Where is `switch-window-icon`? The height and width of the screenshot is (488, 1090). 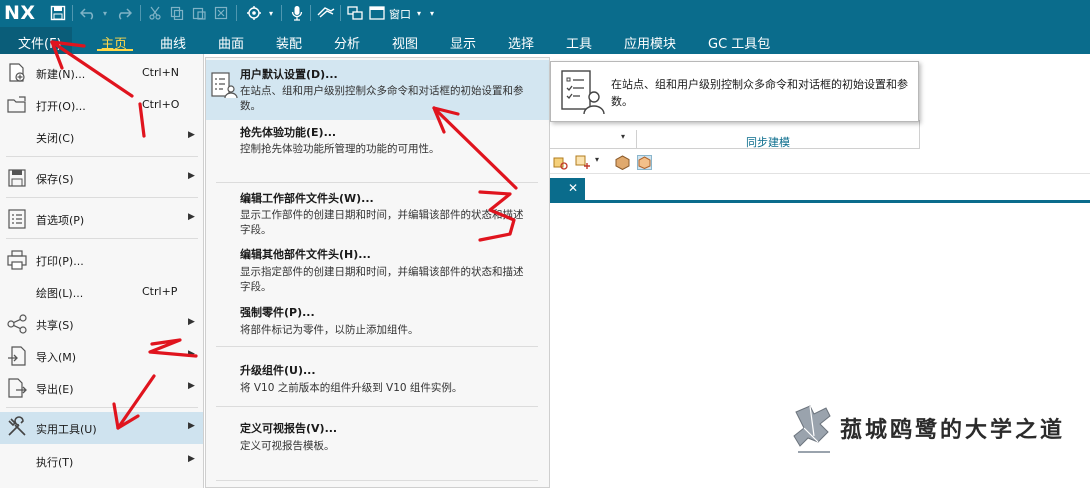
switch-window-icon is located at coordinates (355, 13).